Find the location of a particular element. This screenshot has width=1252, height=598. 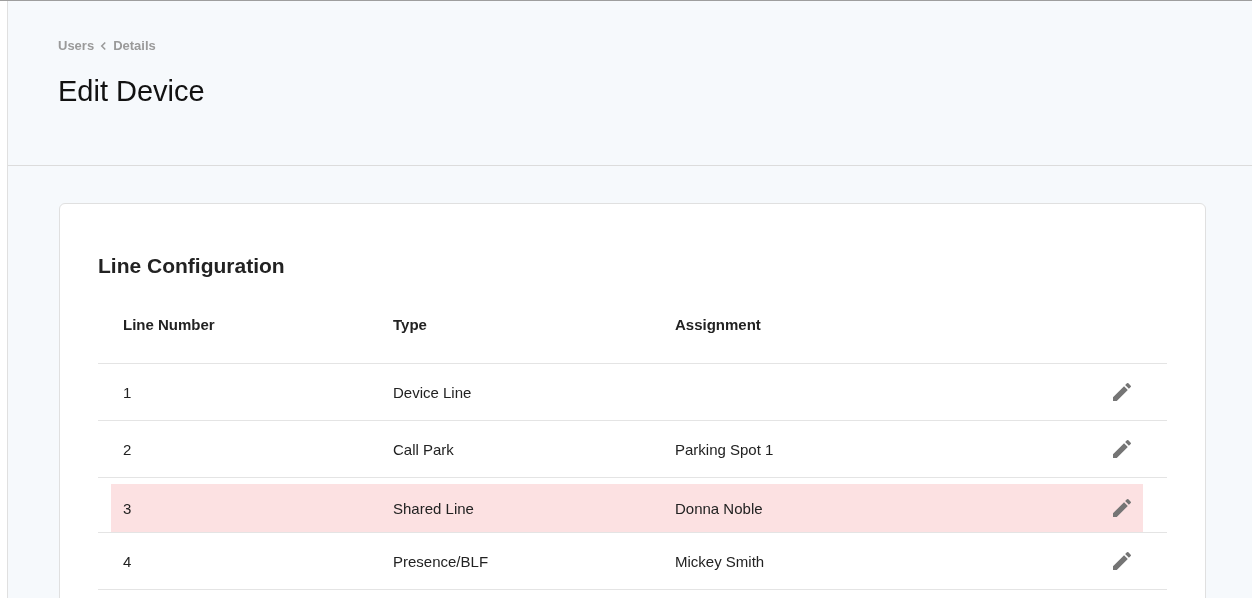

page-title: Edit Device is located at coordinates (132, 91).